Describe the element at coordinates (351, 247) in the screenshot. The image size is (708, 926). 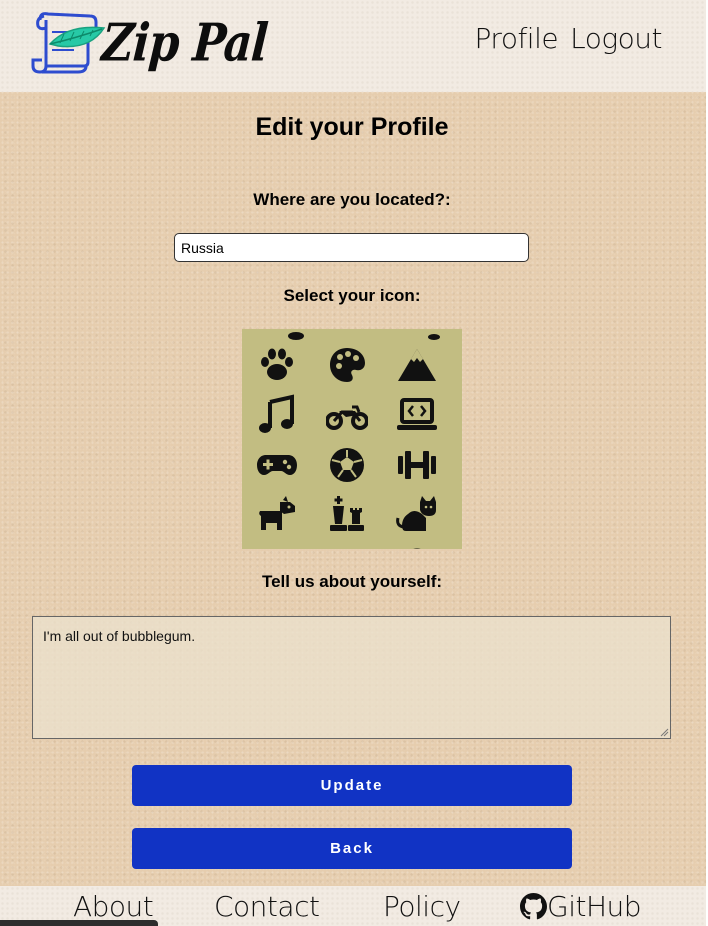
I see `location-input` at that location.